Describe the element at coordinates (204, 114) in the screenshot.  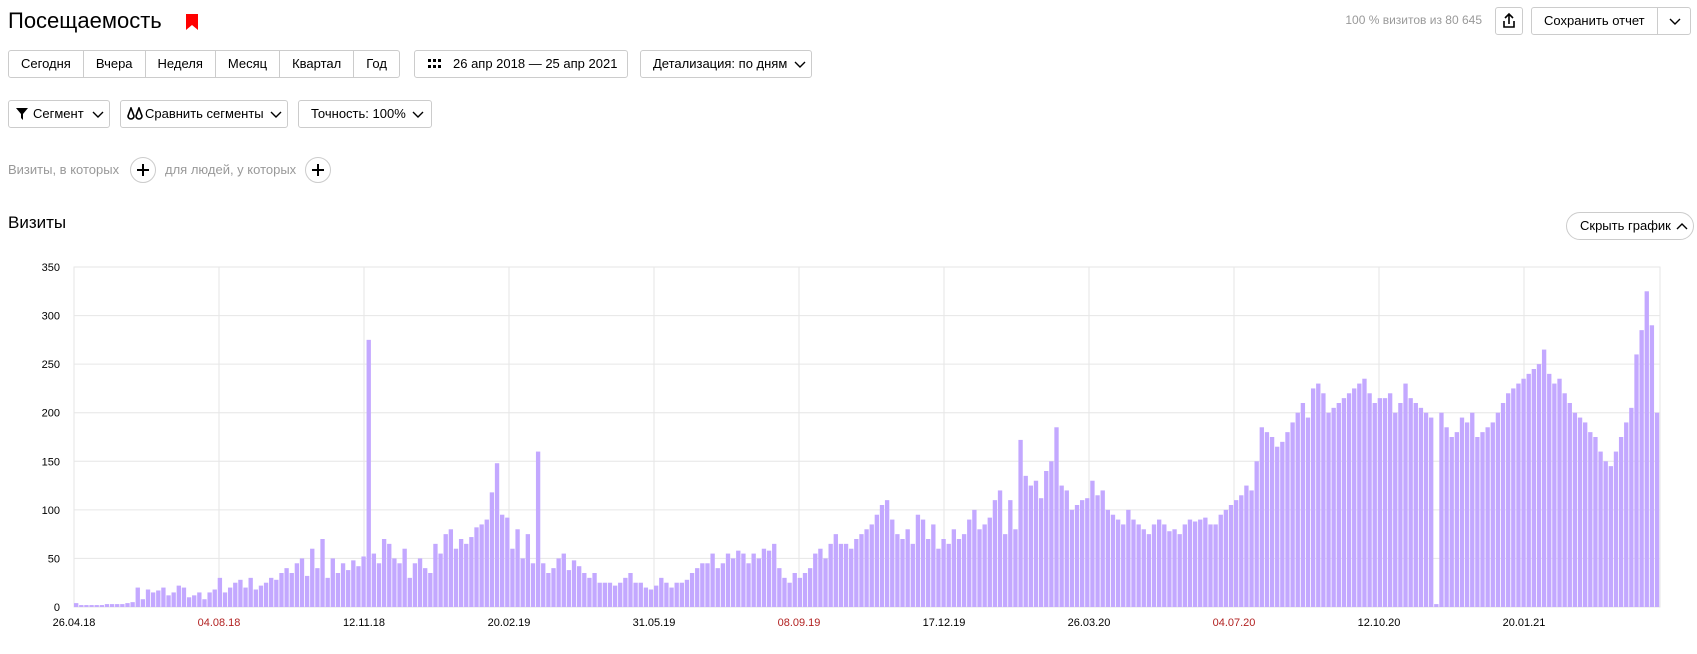
I see `compare-segments-dropdown: Сравнить сегменты` at that location.